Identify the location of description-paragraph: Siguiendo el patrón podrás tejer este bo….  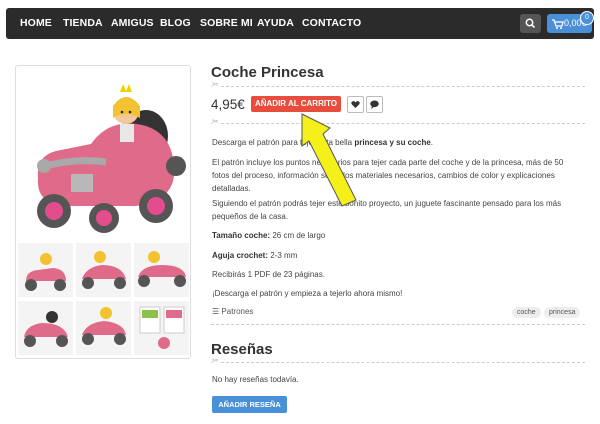
(387, 210).